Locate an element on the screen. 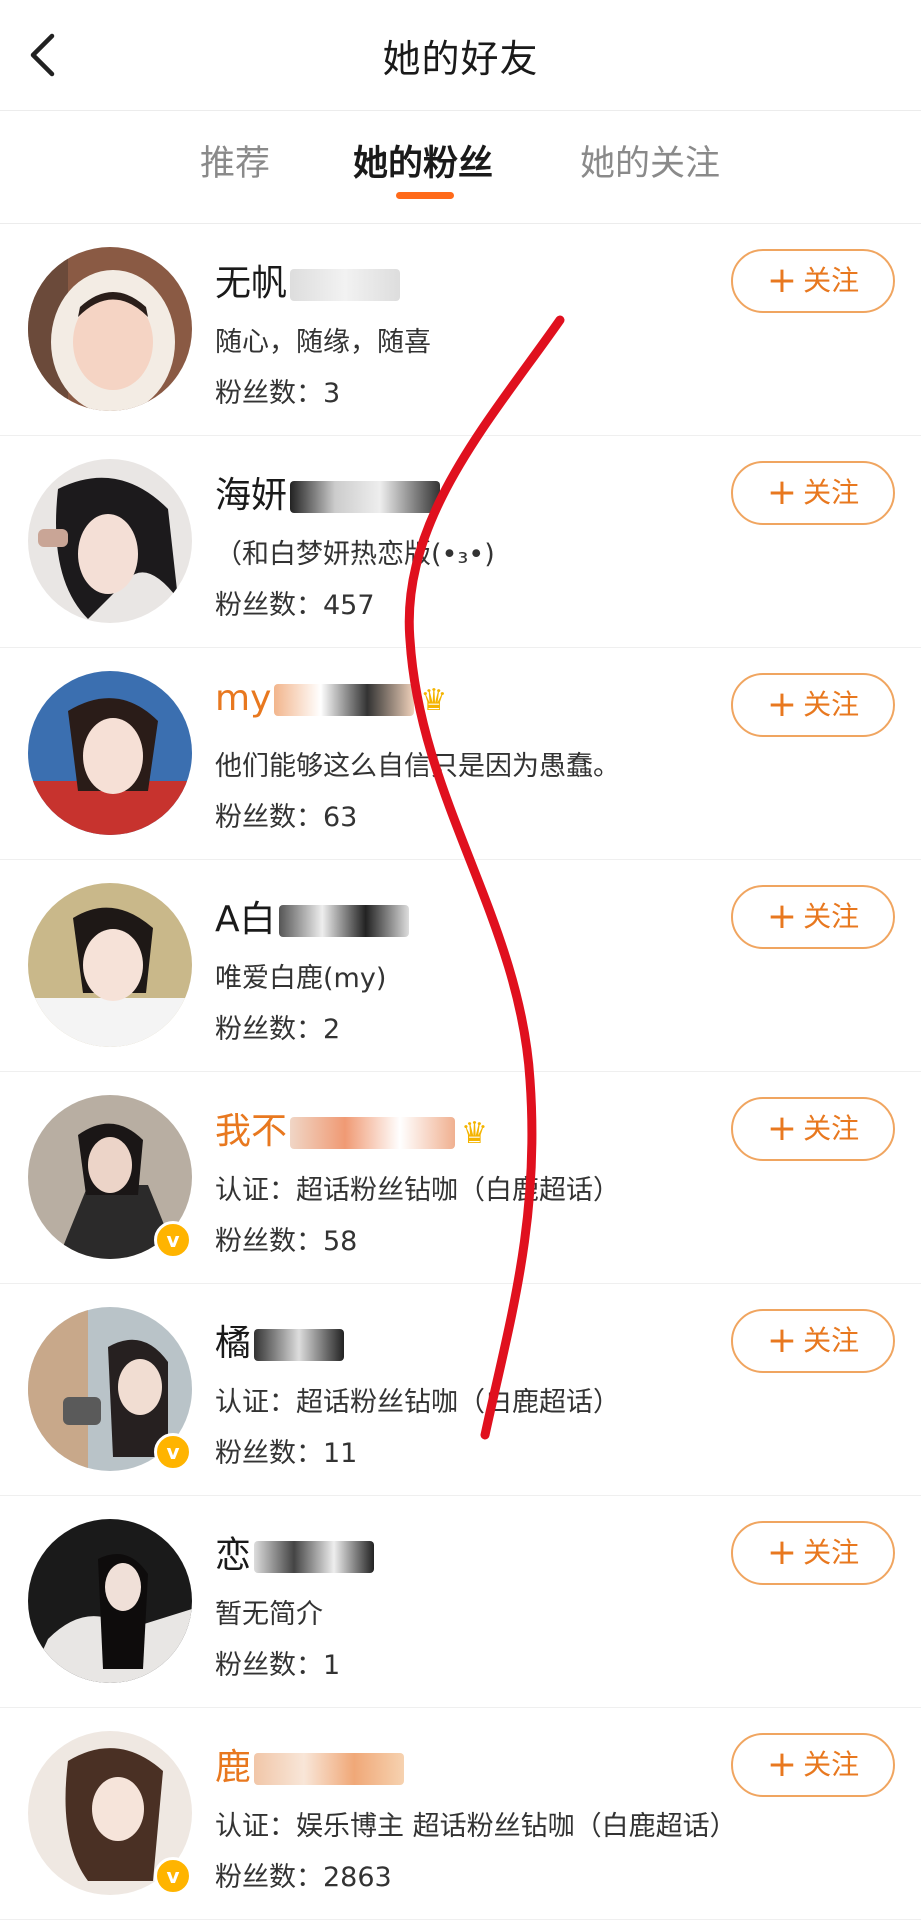 The image size is (921, 1920). user-name: 鹿 is located at coordinates (465, 1764).